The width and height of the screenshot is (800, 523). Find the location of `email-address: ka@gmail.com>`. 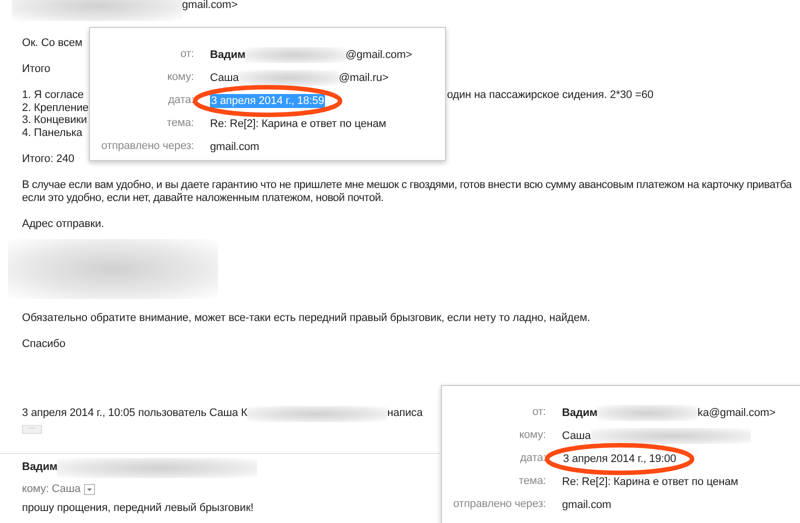

email-address: ka@gmail.com> is located at coordinates (736, 412).